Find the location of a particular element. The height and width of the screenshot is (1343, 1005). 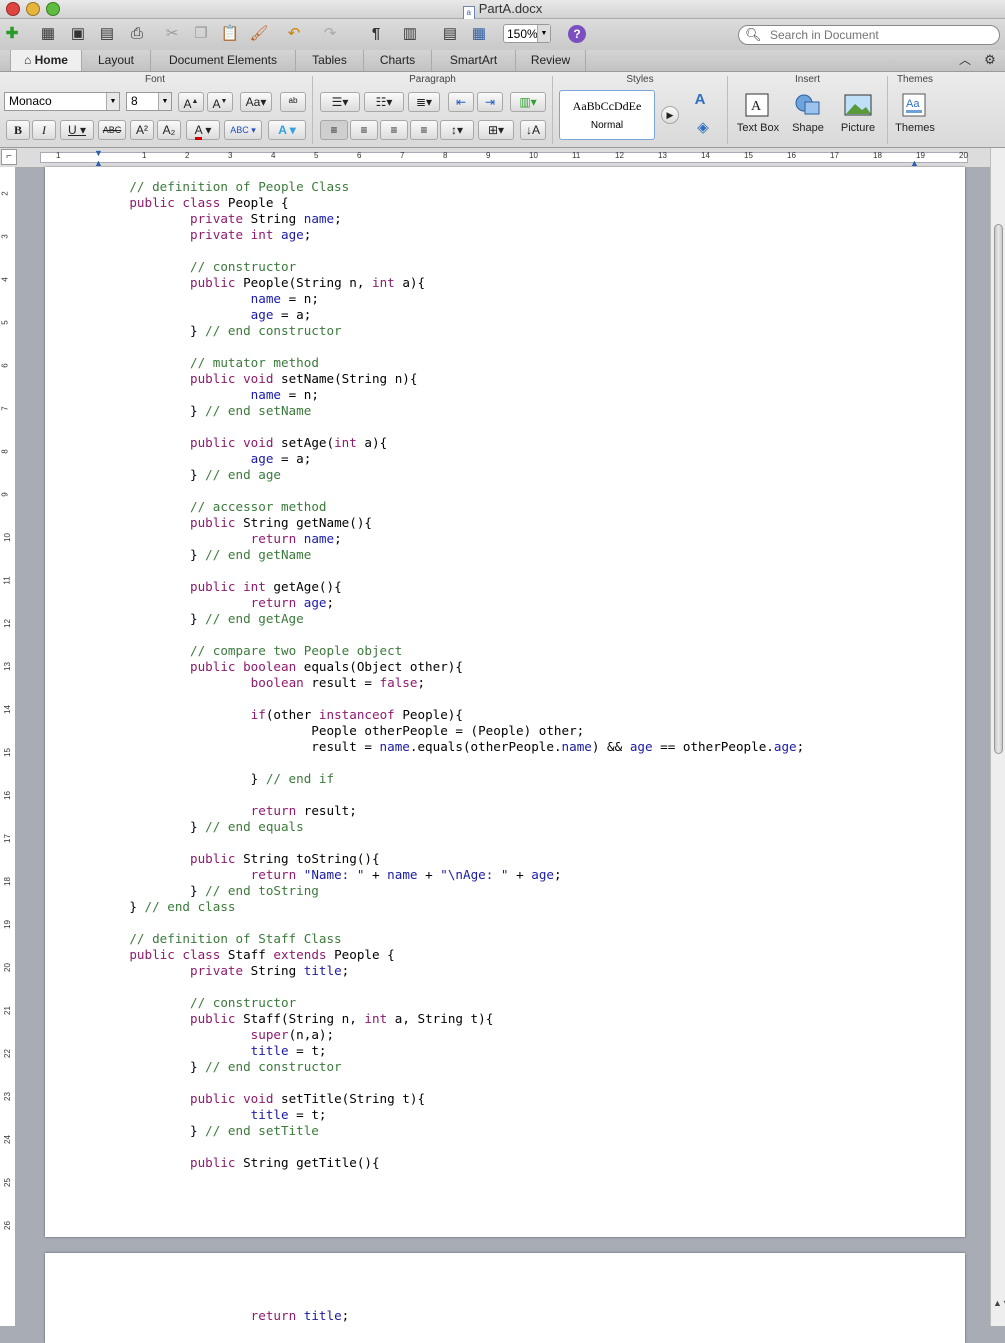

open-folder-icon: ▣ is located at coordinates (78, 34).